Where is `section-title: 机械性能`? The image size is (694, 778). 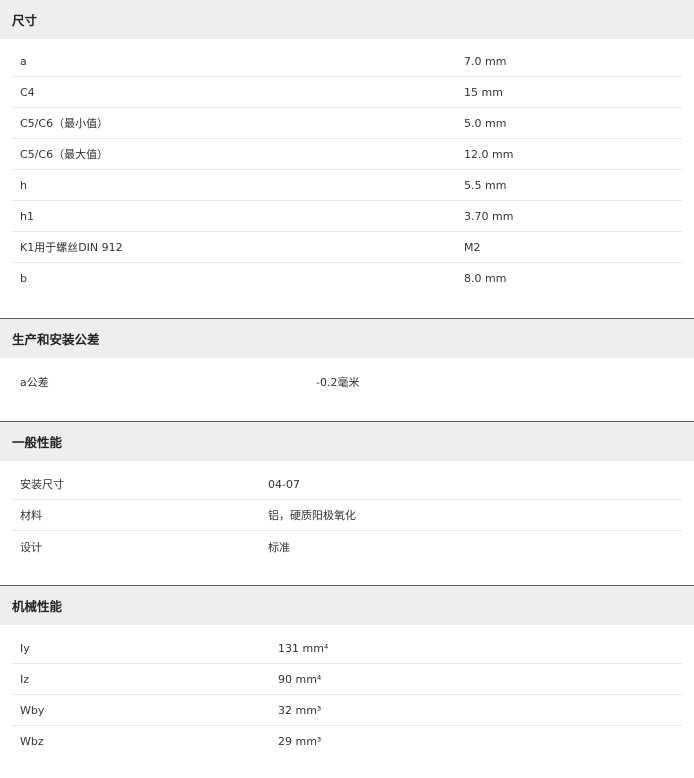 section-title: 机械性能 is located at coordinates (347, 605).